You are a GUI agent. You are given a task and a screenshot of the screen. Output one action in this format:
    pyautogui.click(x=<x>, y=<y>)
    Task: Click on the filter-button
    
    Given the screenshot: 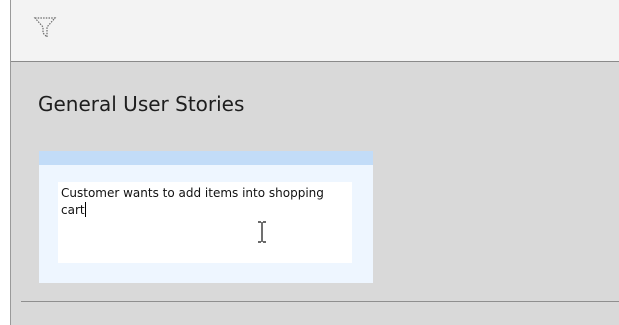 What is the action you would take?
    pyautogui.click(x=45, y=27)
    